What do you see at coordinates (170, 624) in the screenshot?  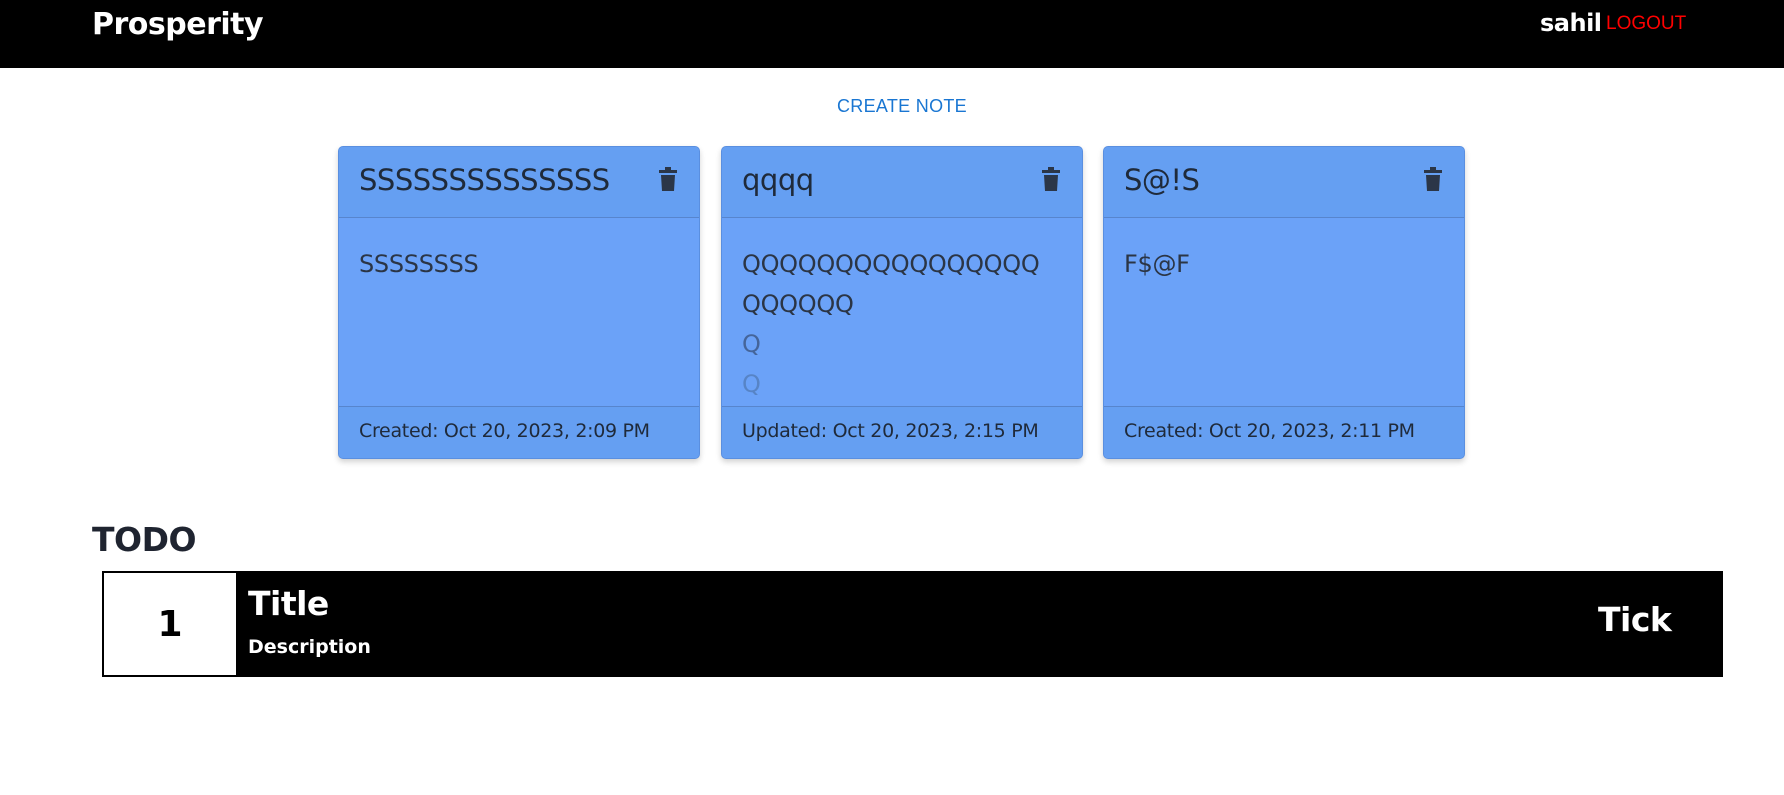 I see `todo-number: 1` at bounding box center [170, 624].